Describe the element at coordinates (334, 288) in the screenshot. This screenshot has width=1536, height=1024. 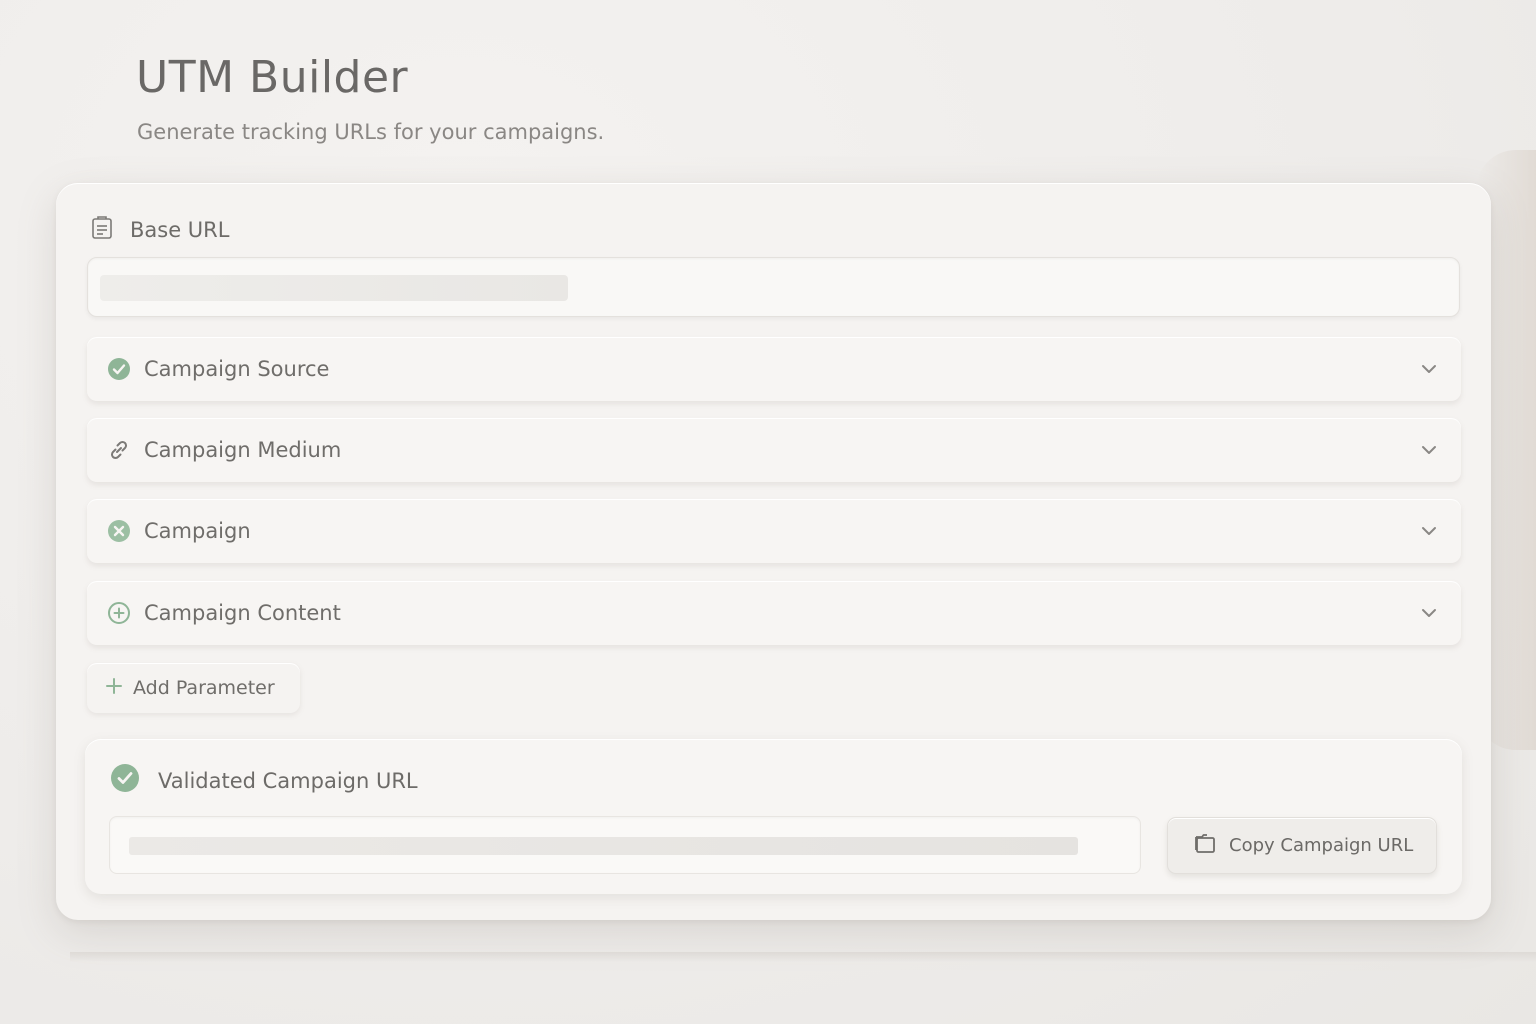
I see `base-url-placeholder` at that location.